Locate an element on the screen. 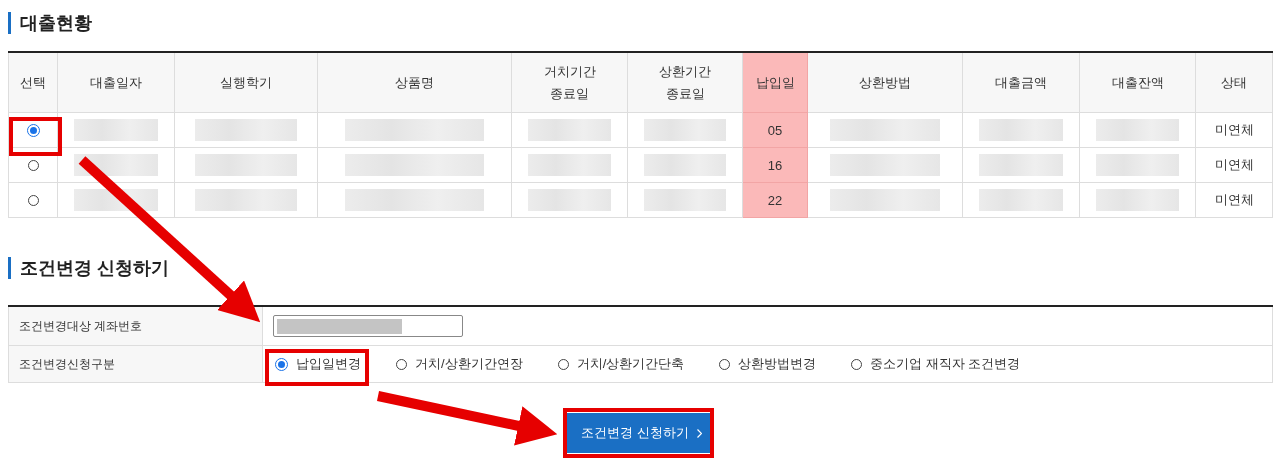 The height and width of the screenshot is (461, 1280). option-label: 납입일변경 is located at coordinates (328, 364).